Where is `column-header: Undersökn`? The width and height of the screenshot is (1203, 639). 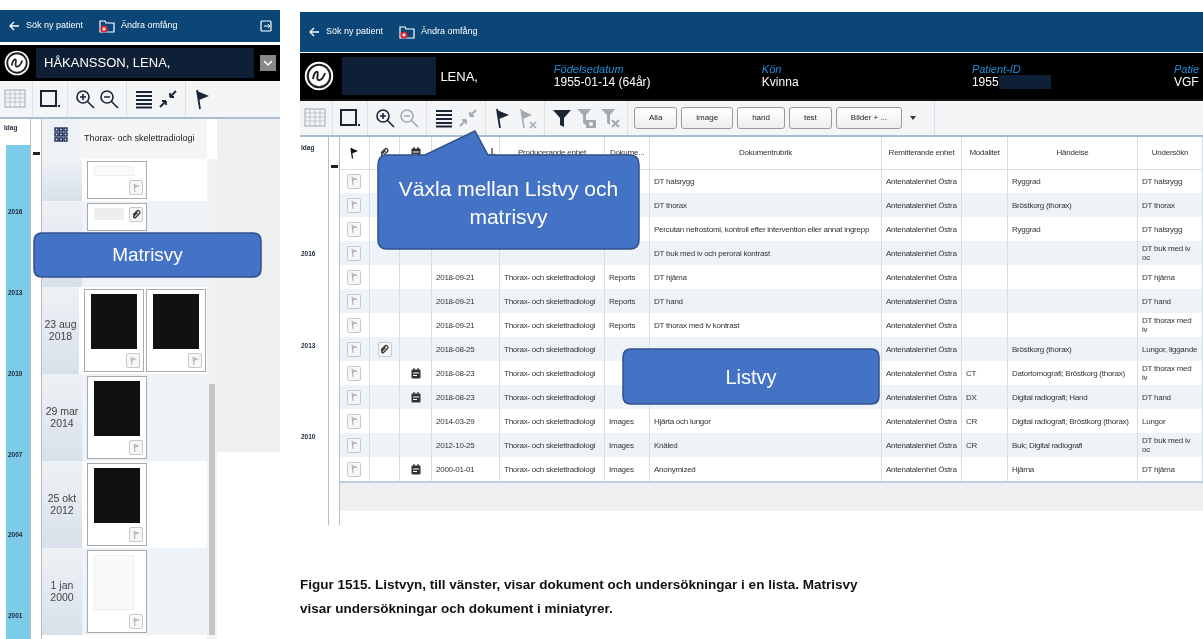 column-header: Undersökn is located at coordinates (1170, 152).